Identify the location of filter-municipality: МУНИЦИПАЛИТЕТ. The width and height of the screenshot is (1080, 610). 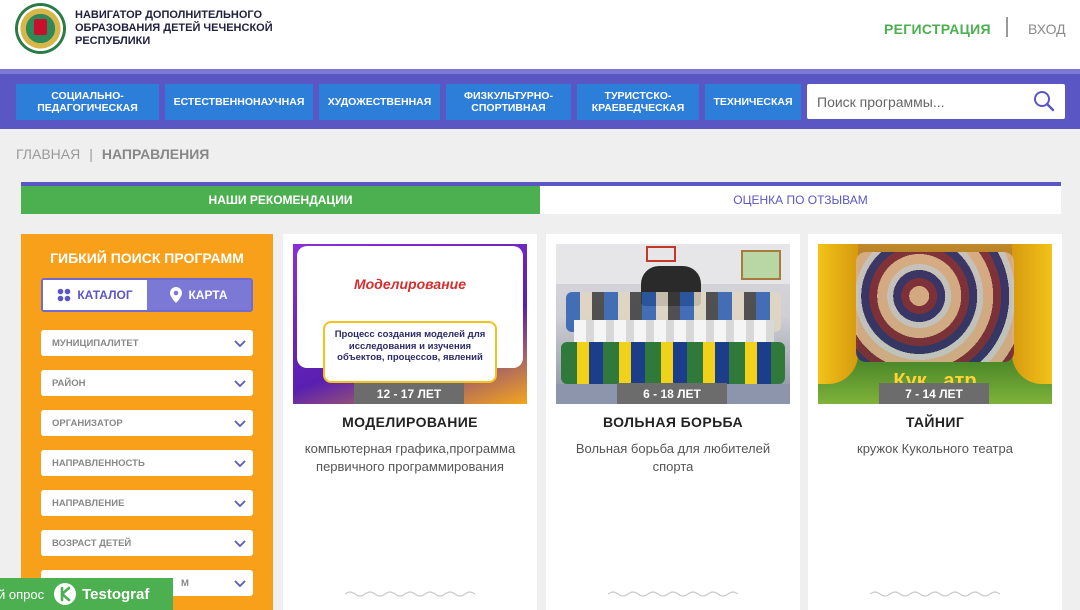
(147, 343).